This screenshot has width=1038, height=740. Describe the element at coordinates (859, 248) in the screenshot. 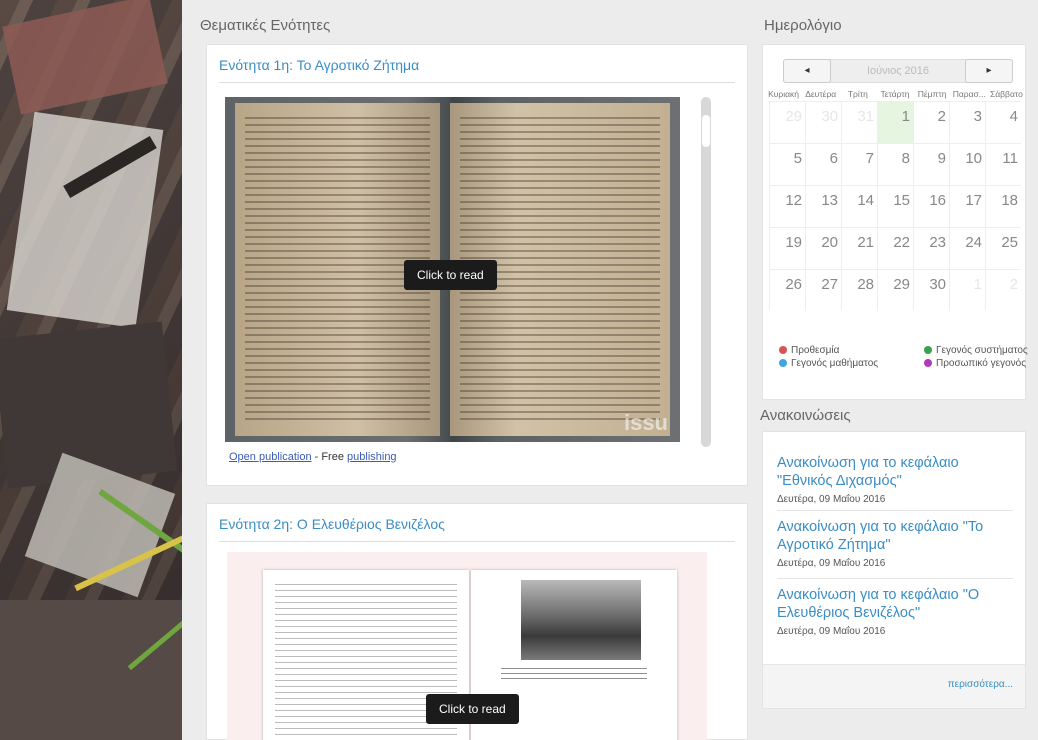

I see `calendar-day: 21` at that location.